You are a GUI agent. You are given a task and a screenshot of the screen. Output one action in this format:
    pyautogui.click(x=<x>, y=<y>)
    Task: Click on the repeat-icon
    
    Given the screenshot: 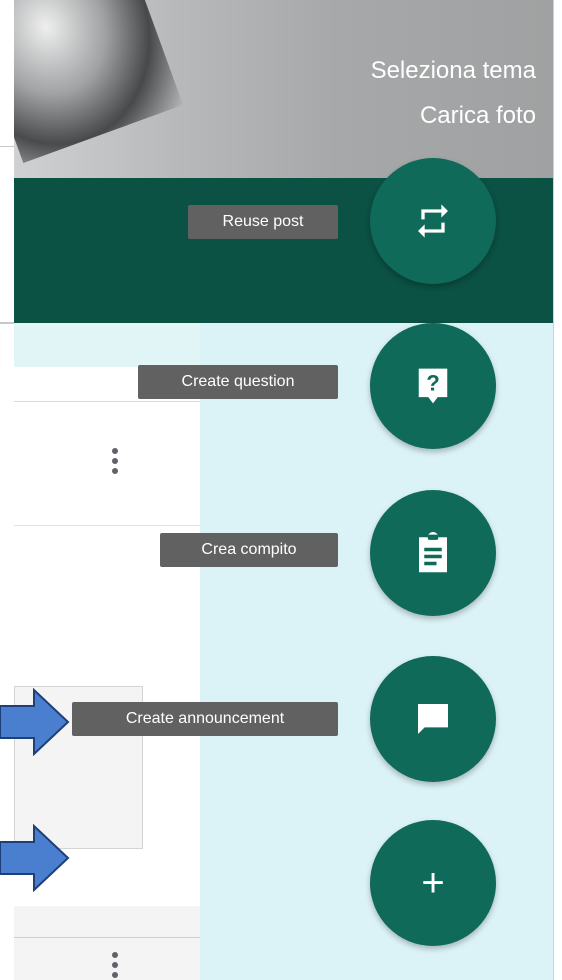 What is the action you would take?
    pyautogui.click(x=433, y=221)
    